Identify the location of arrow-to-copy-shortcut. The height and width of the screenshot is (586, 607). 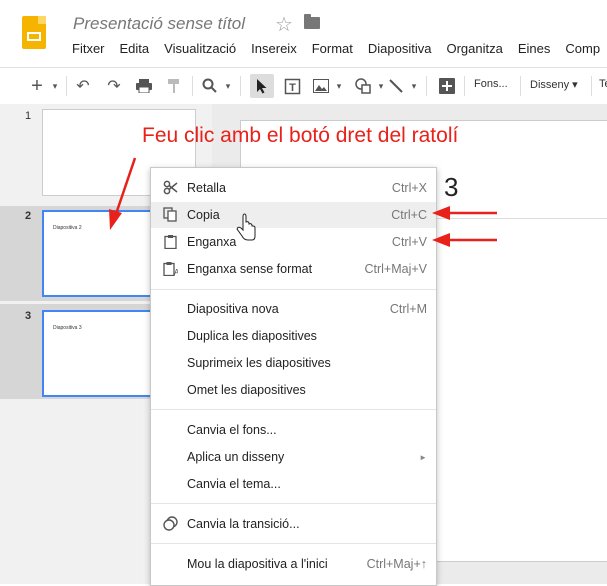
(464, 213).